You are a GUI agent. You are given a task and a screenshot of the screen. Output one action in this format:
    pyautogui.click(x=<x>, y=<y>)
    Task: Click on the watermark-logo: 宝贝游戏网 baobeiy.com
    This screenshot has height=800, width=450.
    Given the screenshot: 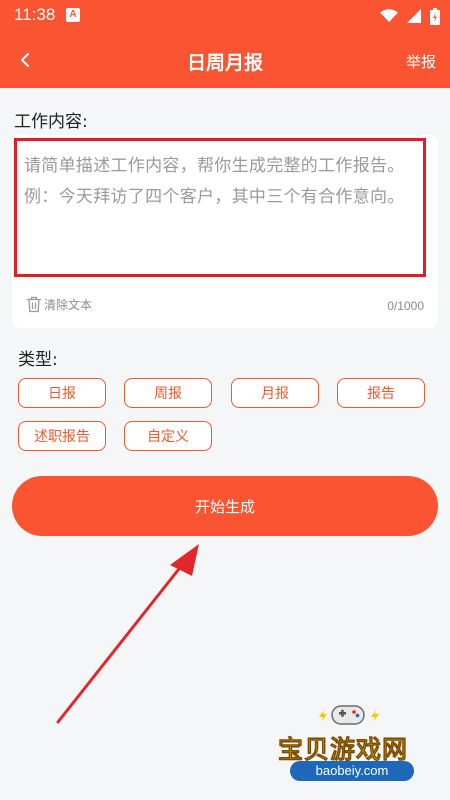 What is the action you would take?
    pyautogui.click(x=350, y=745)
    